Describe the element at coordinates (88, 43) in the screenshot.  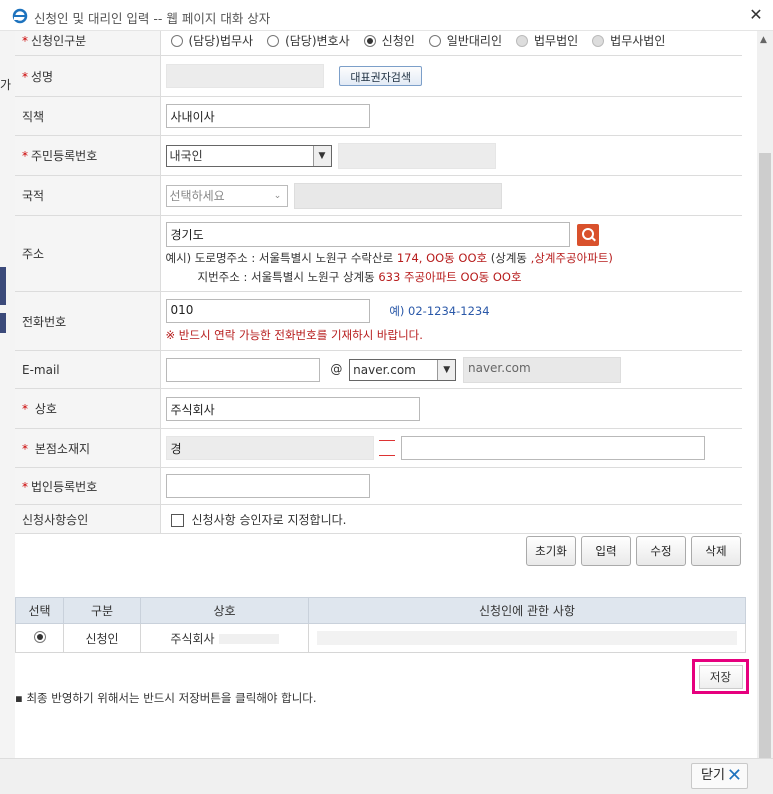
I see `label-applicant-type: * 신청인구분` at that location.